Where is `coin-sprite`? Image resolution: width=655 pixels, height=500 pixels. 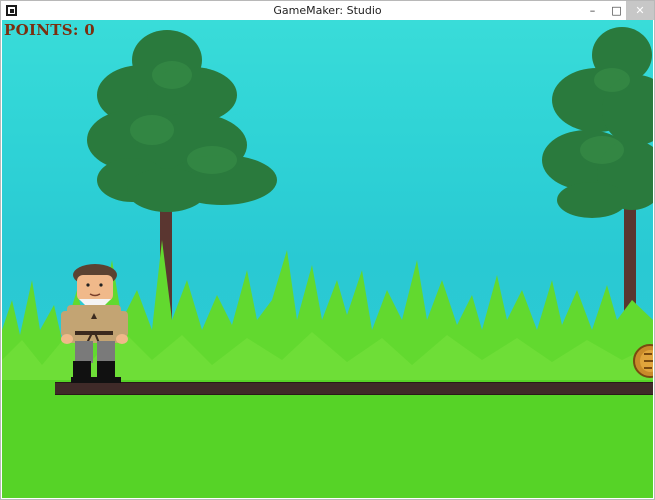
coin-sprite is located at coordinates (643, 361).